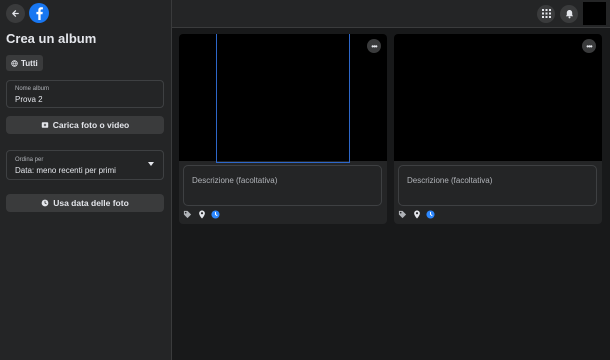 The width and height of the screenshot is (610, 360). What do you see at coordinates (85, 165) in the screenshot?
I see `sort-select: Ordina per Data: meno recenti per primi` at bounding box center [85, 165].